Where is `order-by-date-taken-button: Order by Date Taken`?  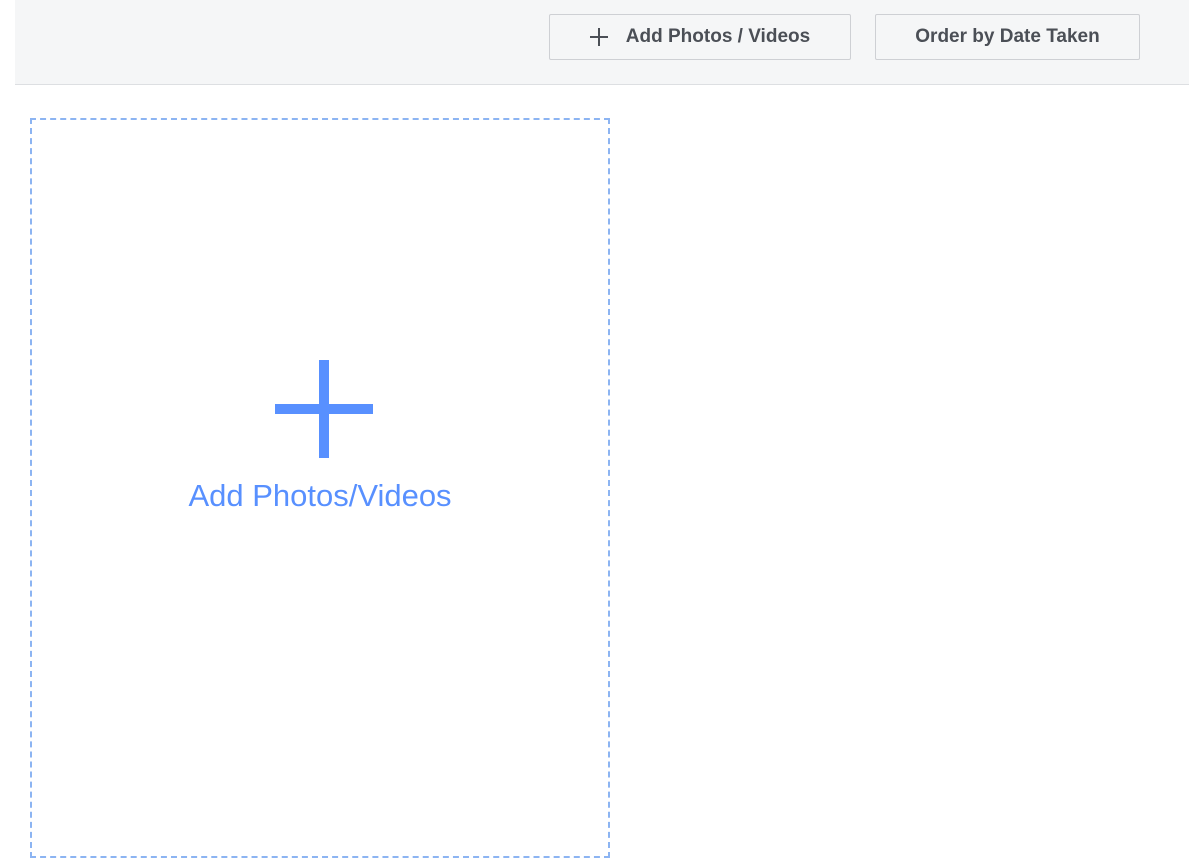
order-by-date-taken-button: Order by Date Taken is located at coordinates (1007, 37).